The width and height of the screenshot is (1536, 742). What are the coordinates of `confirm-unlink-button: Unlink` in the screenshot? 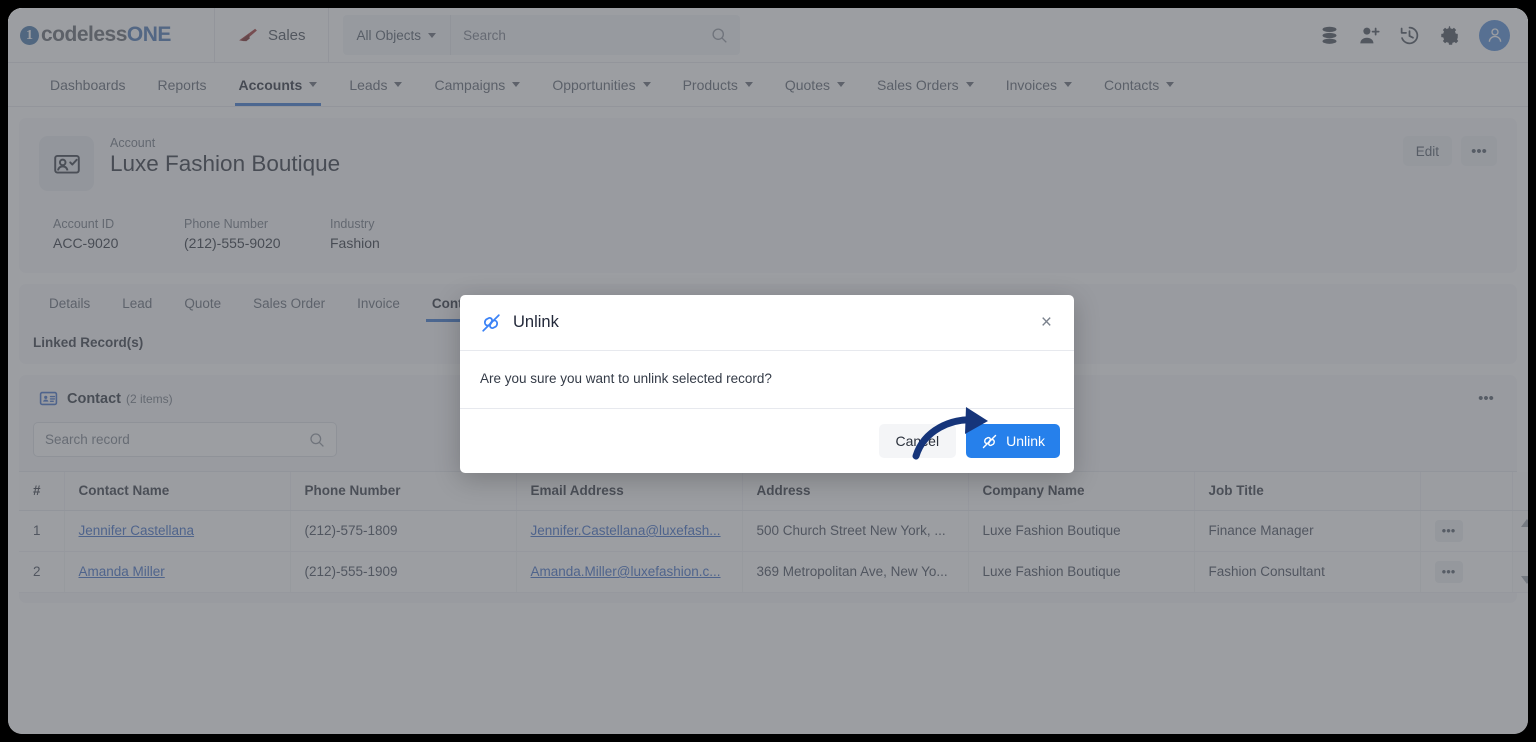 It's located at (1013, 441).